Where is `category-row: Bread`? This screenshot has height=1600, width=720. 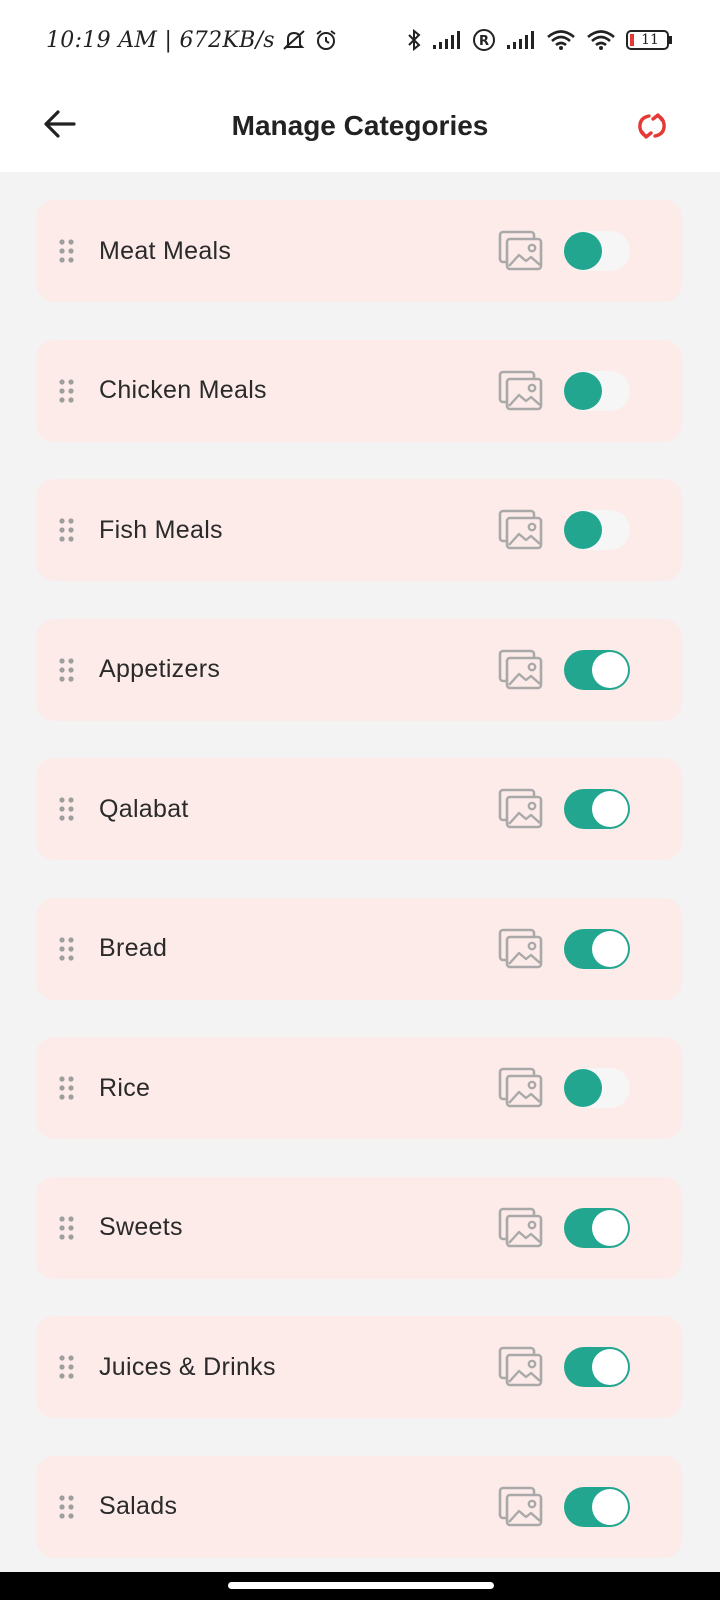
category-row: Bread is located at coordinates (359, 948).